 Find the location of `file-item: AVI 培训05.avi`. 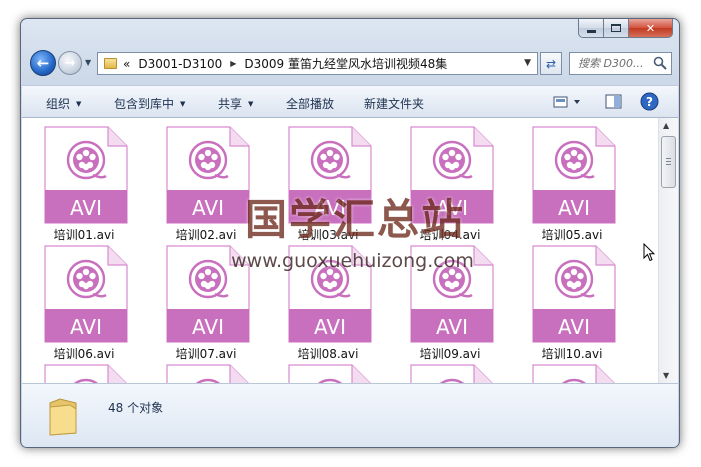

file-item: AVI 培训05.avi is located at coordinates (565, 186).